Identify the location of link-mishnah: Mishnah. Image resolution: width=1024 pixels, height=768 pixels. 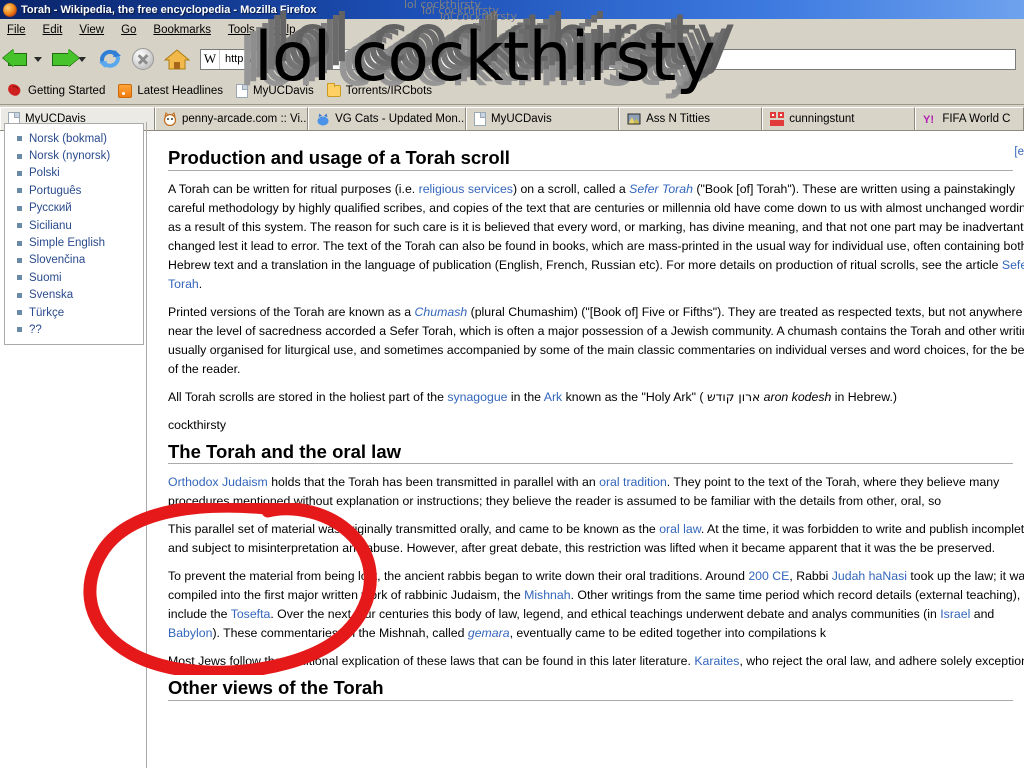
(547, 595).